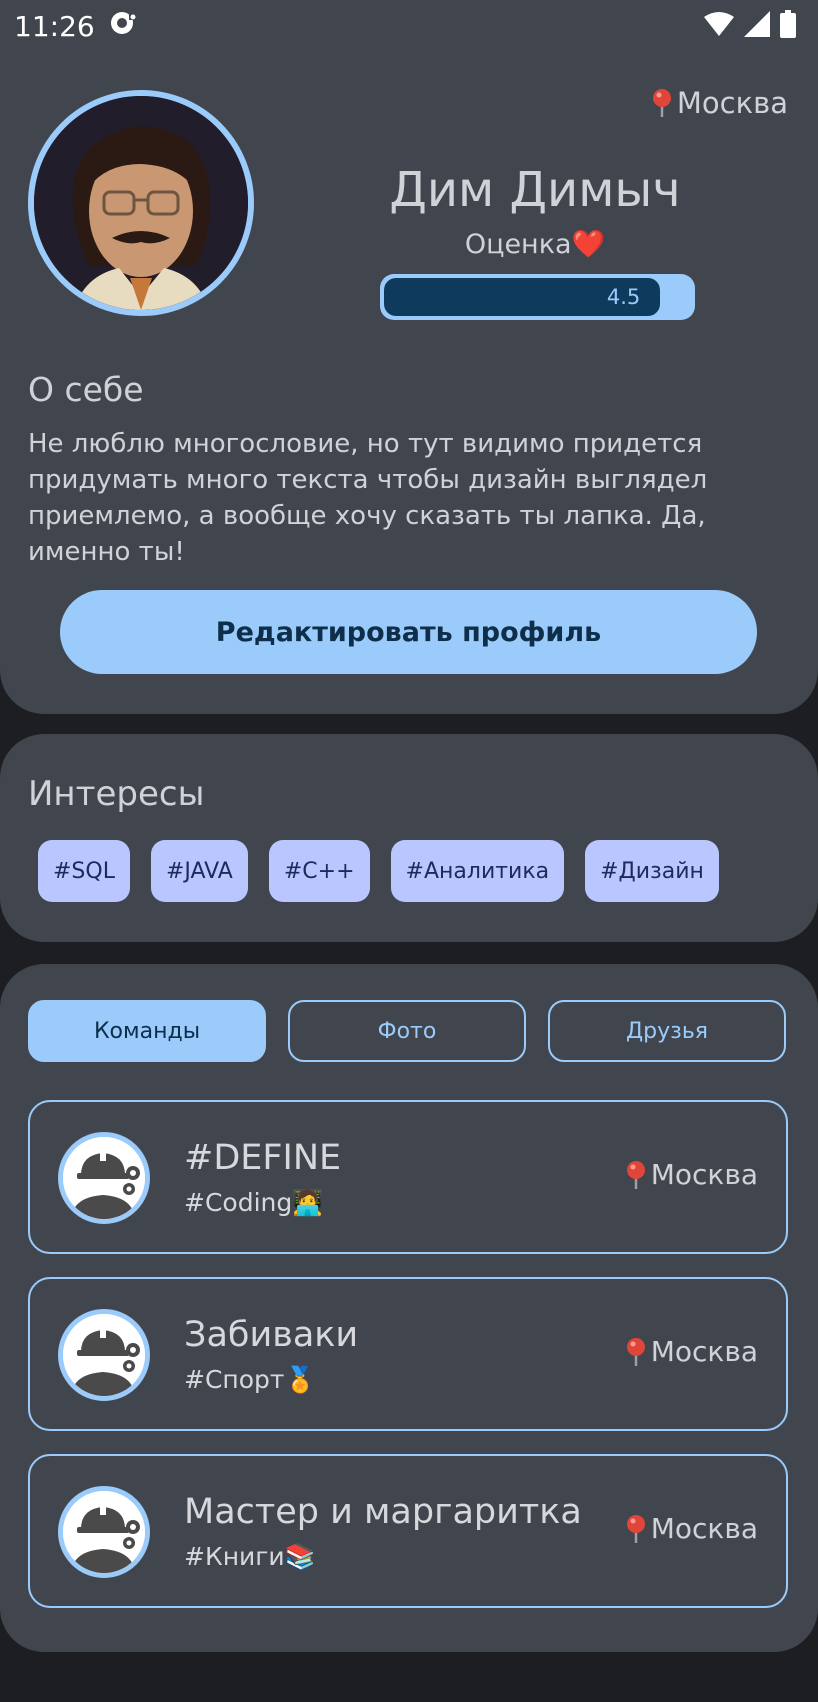  What do you see at coordinates (199, 871) in the screenshot?
I see `interest-tag: #JAVA` at bounding box center [199, 871].